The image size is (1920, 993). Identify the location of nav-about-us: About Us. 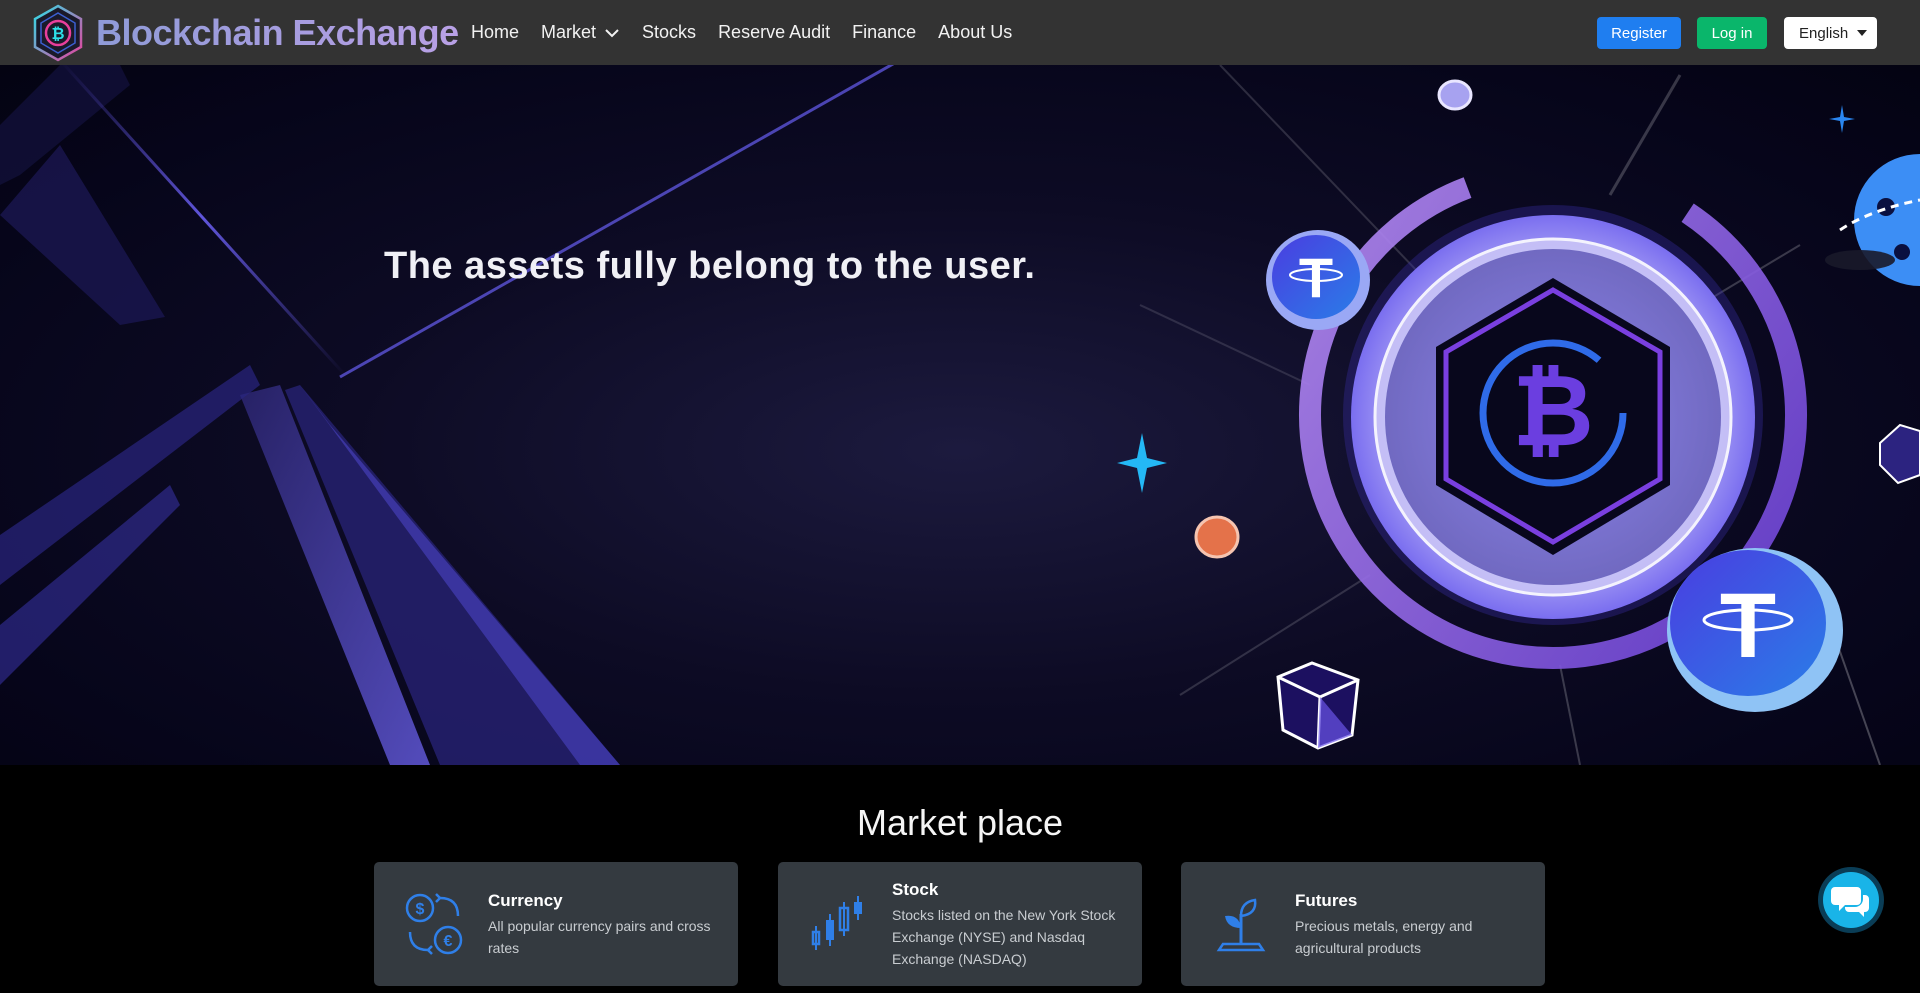
(975, 32).